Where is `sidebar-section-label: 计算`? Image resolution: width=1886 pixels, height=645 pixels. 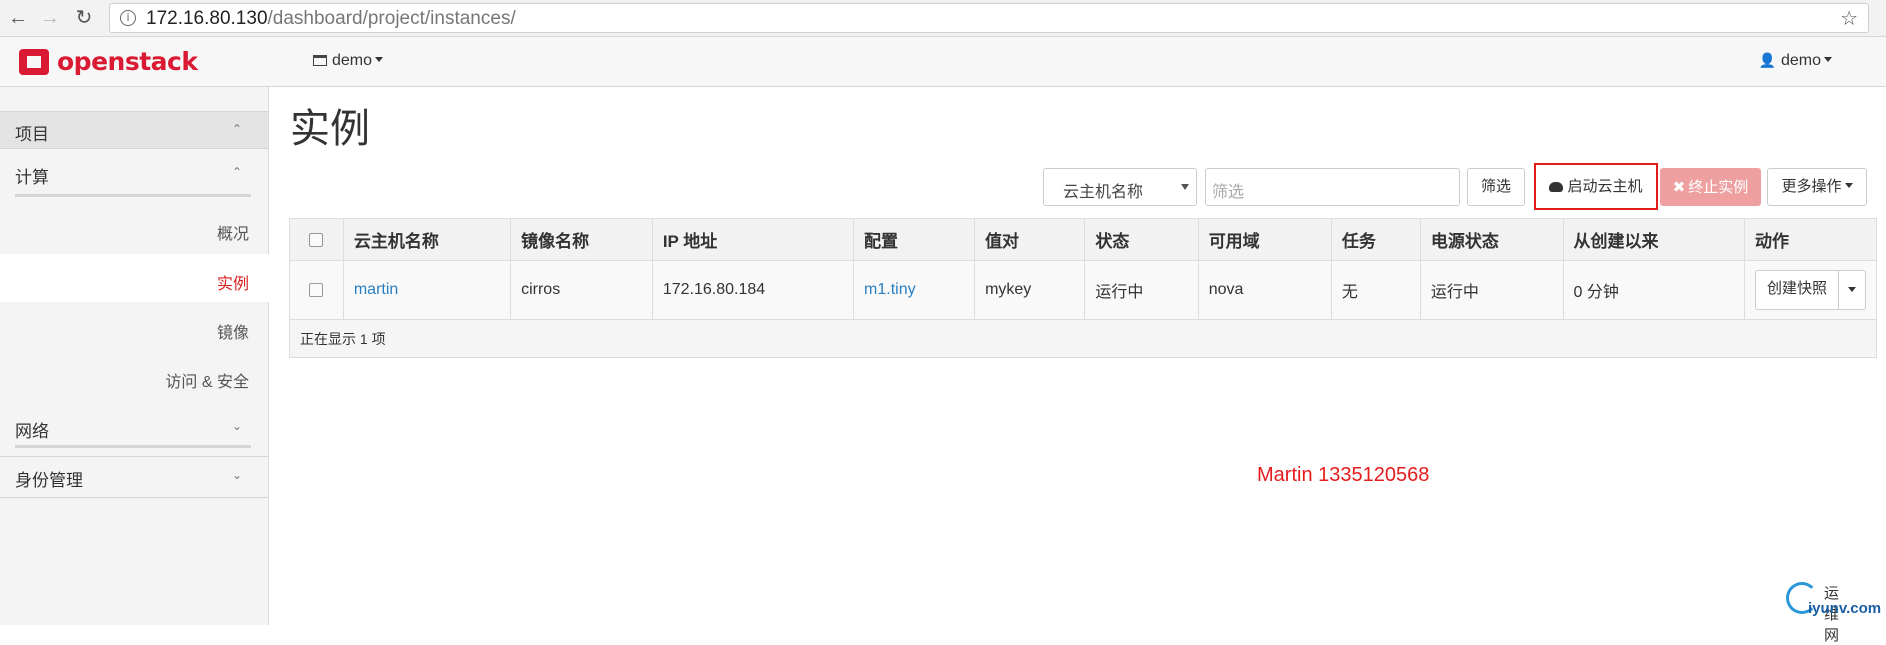 sidebar-section-label: 计算 is located at coordinates (32, 177).